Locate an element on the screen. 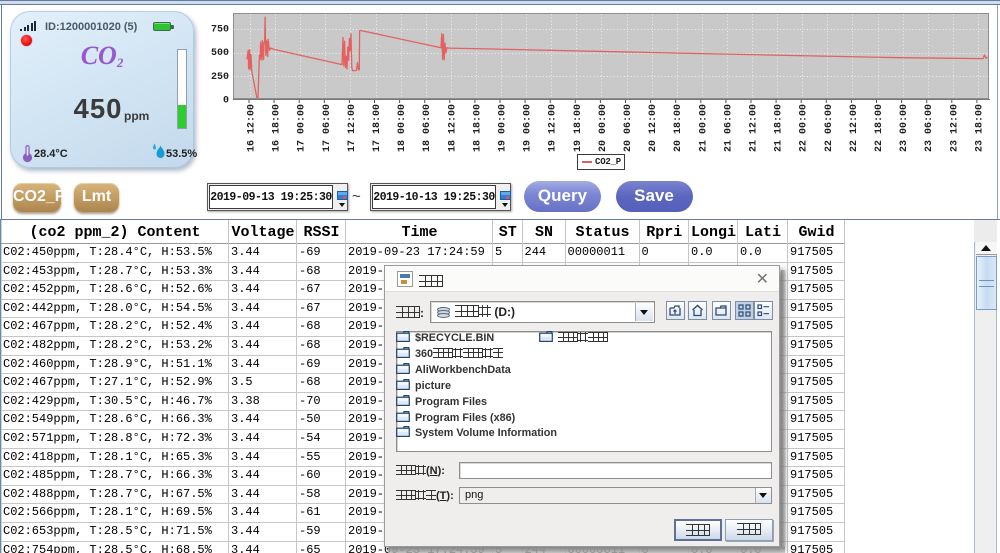 Image resolution: width=1000 pixels, height=553 pixels. svg-text: 21 00:00 is located at coordinates (703, 128).